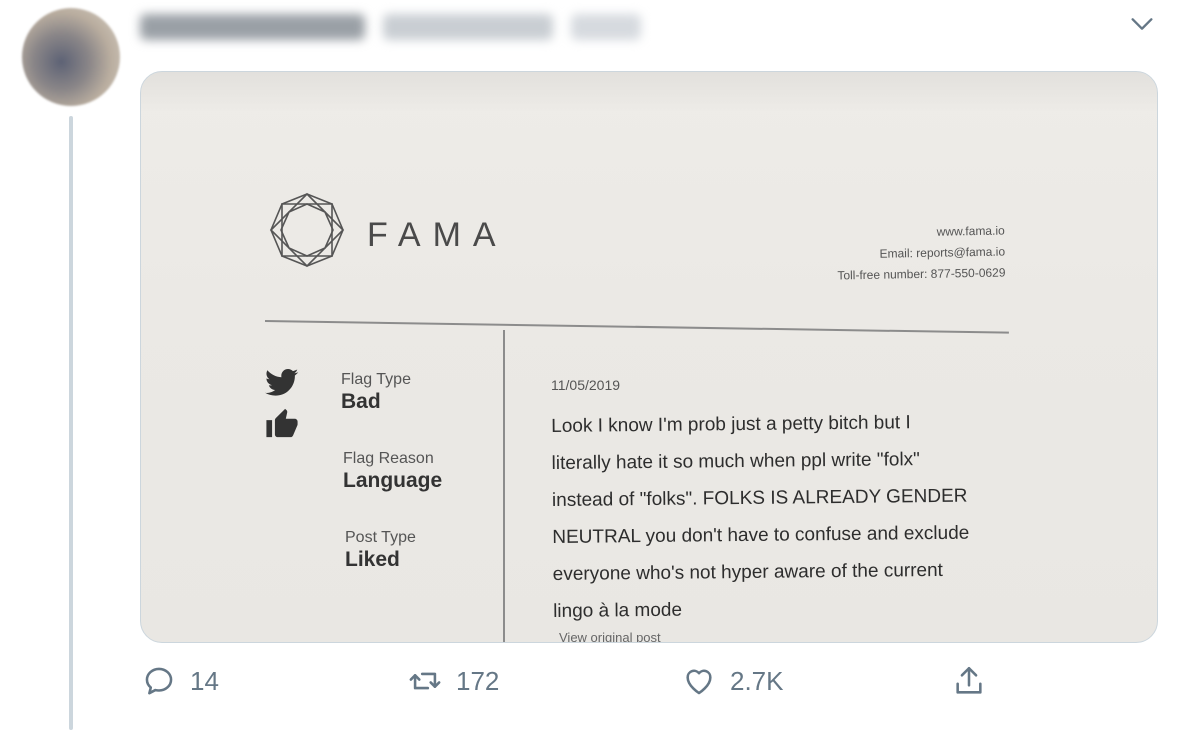  Describe the element at coordinates (636, 327) in the screenshot. I see `divider-horizontal` at that location.